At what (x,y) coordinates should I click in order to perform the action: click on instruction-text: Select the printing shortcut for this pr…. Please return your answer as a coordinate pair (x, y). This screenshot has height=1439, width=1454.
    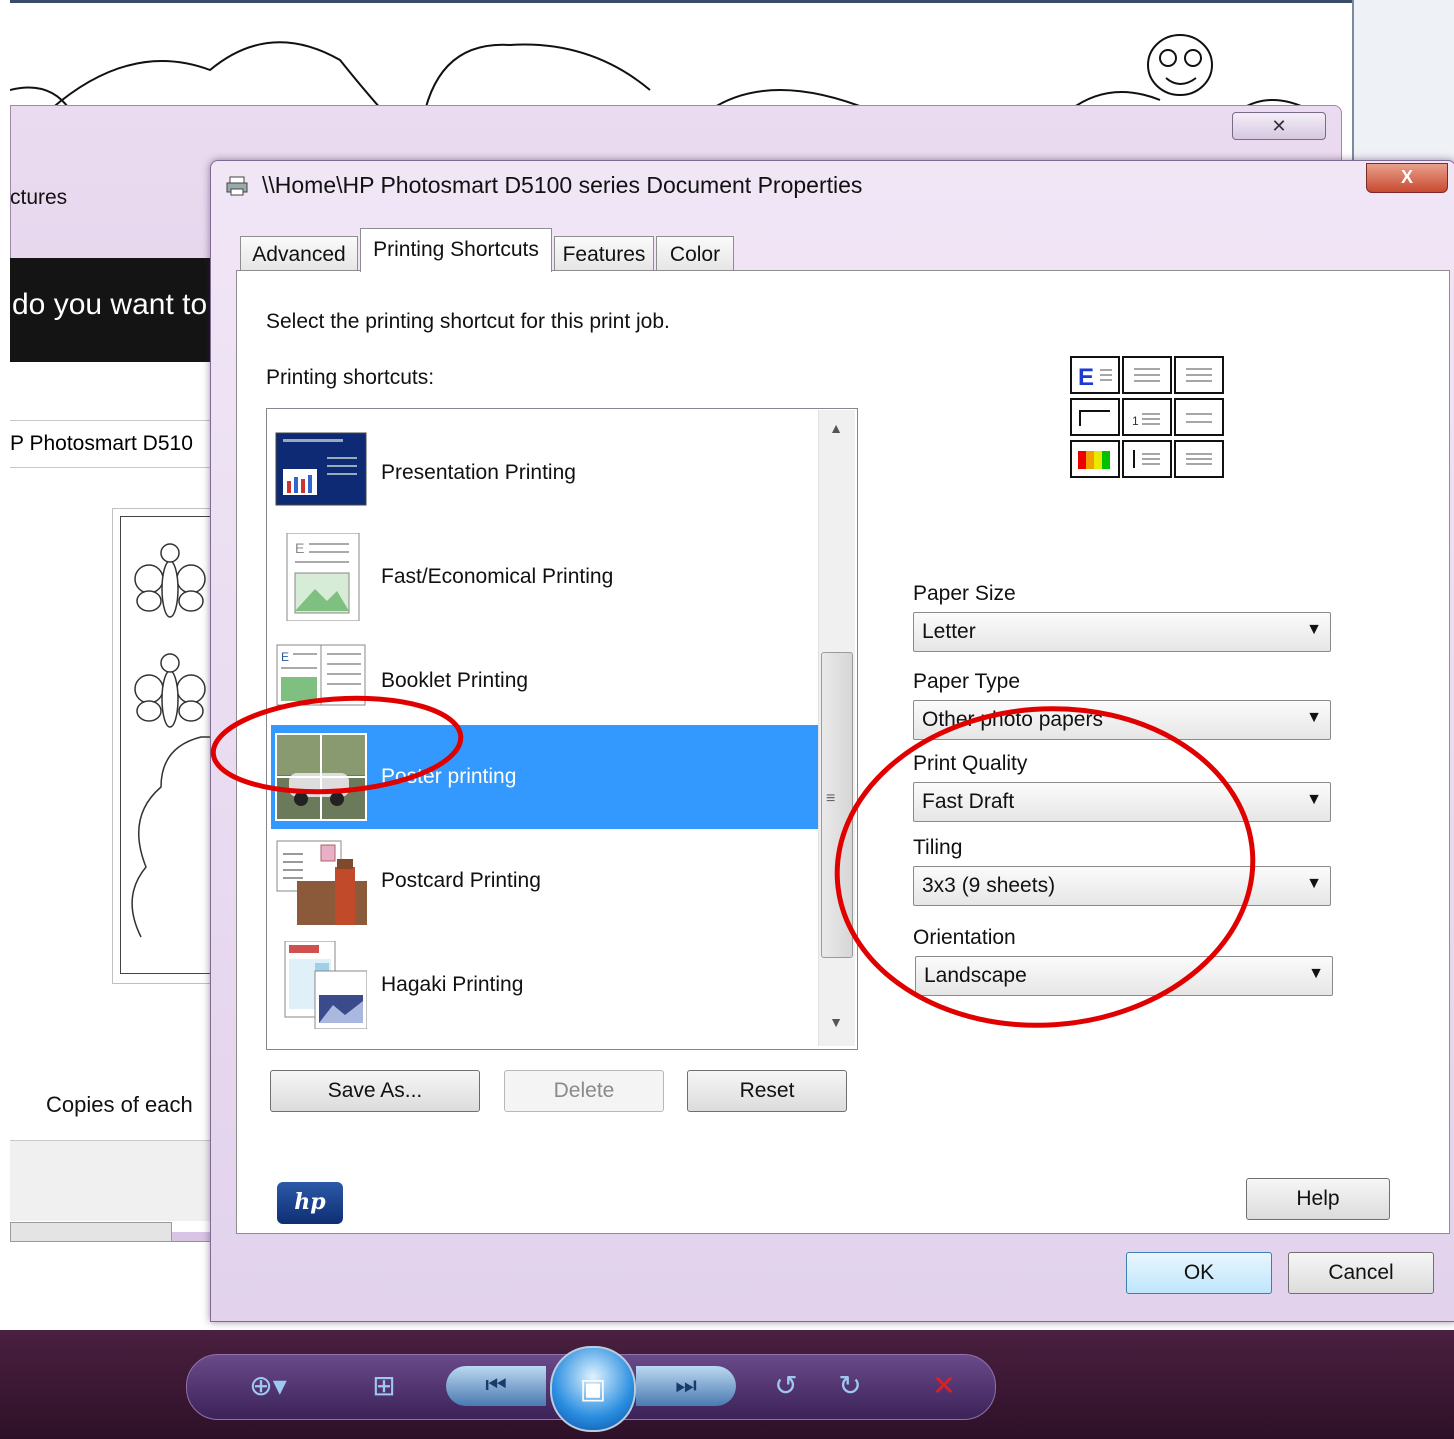
    Looking at the image, I should click on (468, 321).